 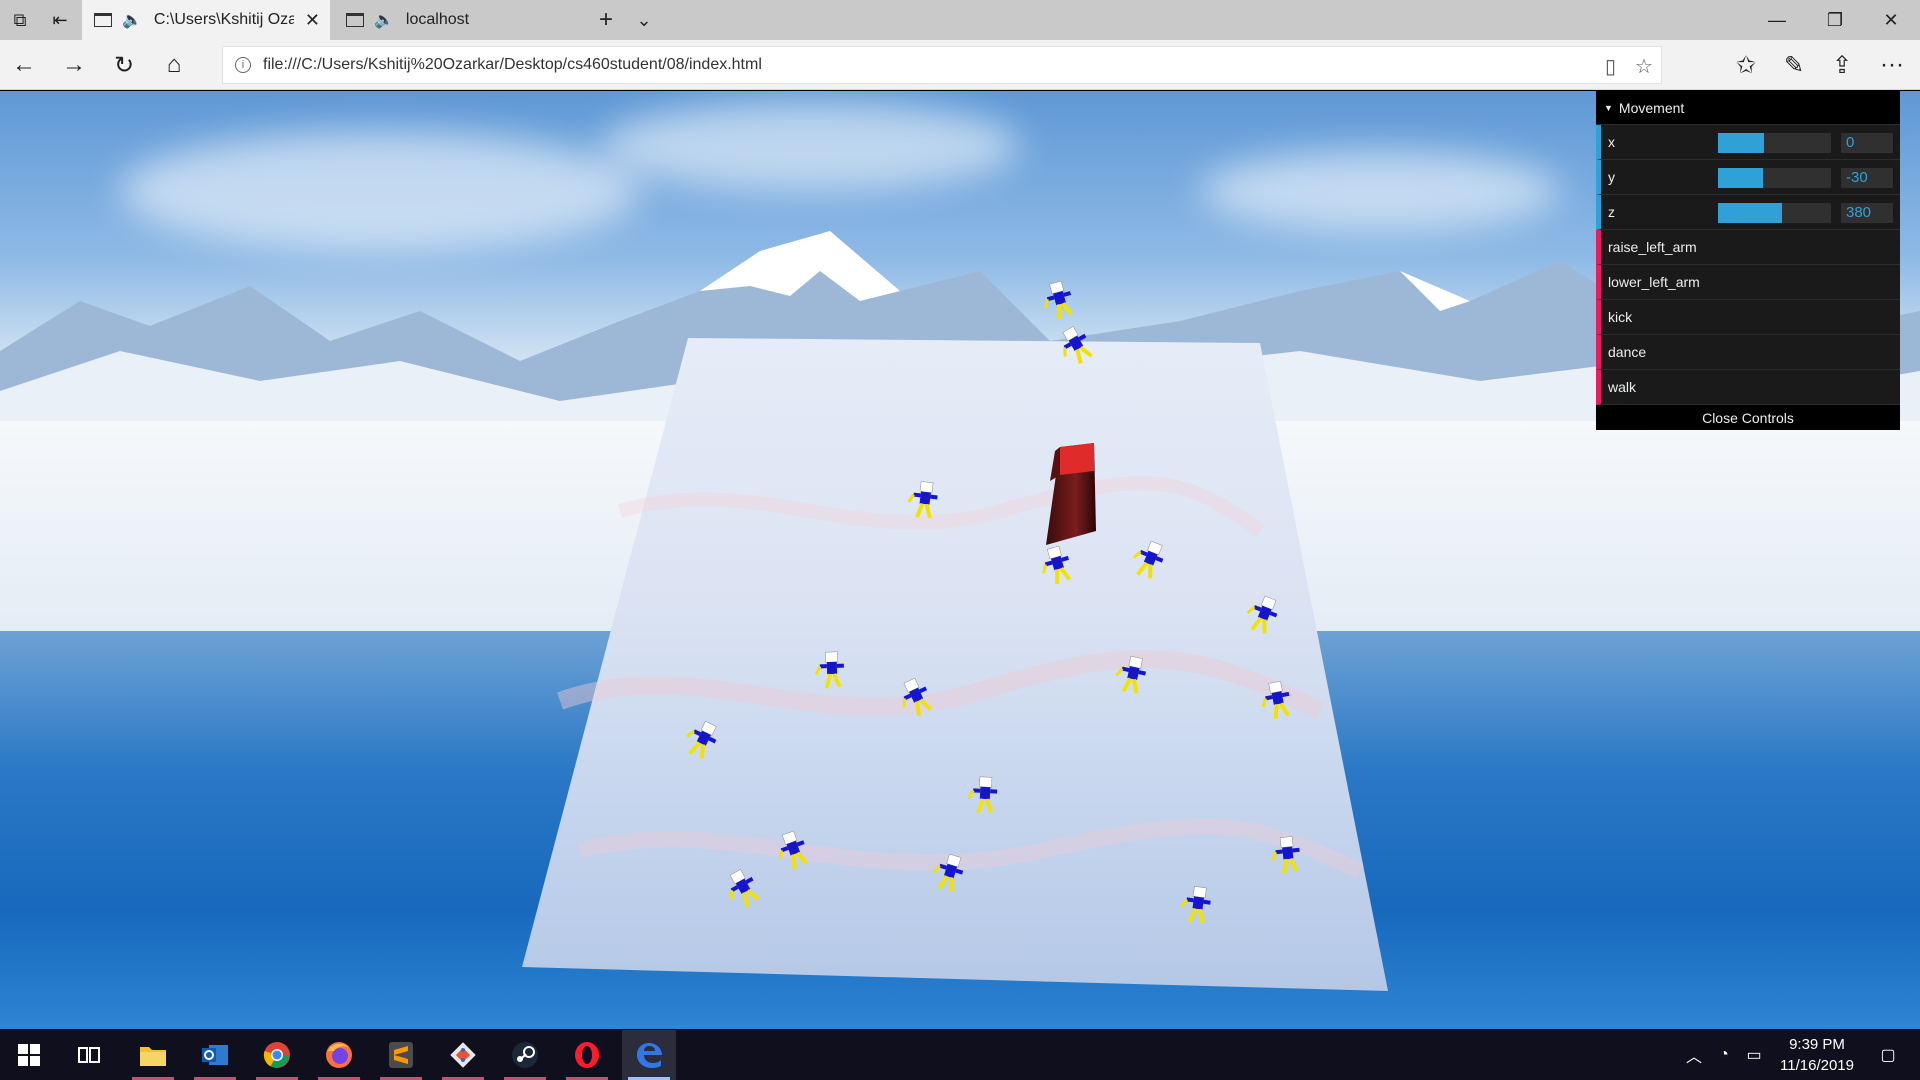 I want to click on tab-sets-icon: ⧉, so click(x=20, y=20).